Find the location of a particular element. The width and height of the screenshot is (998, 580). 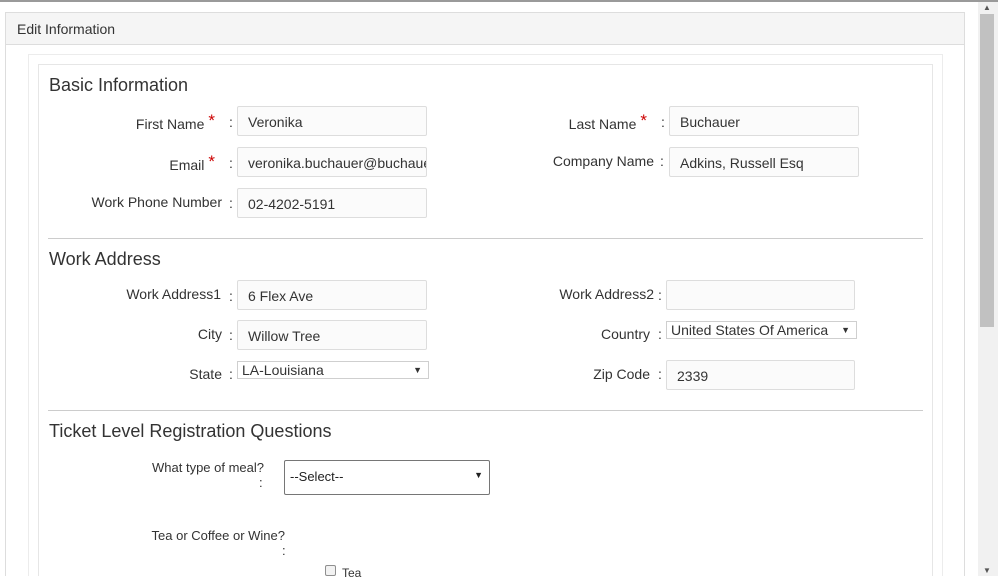

work-address1-label: Work Address1 is located at coordinates (173, 294).